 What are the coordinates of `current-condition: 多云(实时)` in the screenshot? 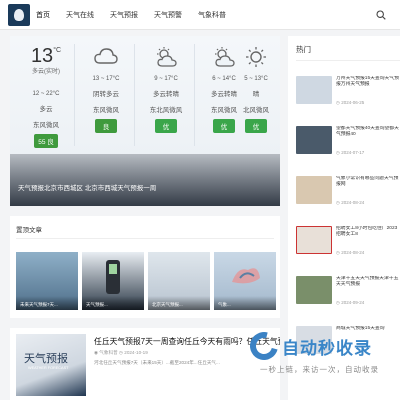 It's located at (46, 72).